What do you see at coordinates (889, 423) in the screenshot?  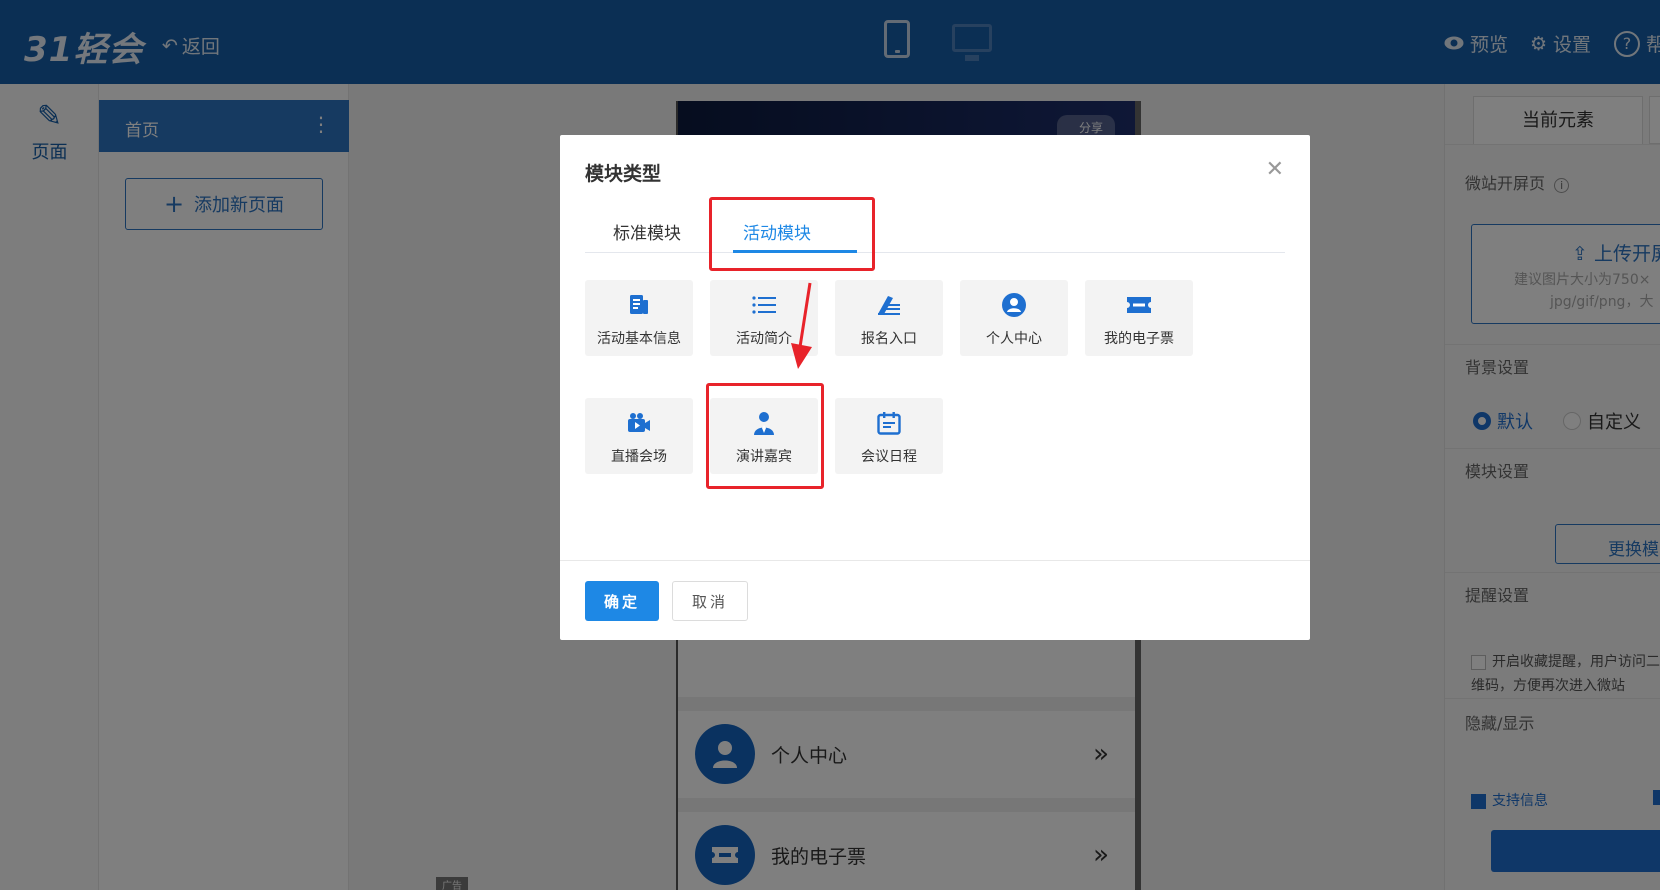 I see `calendar-icon` at bounding box center [889, 423].